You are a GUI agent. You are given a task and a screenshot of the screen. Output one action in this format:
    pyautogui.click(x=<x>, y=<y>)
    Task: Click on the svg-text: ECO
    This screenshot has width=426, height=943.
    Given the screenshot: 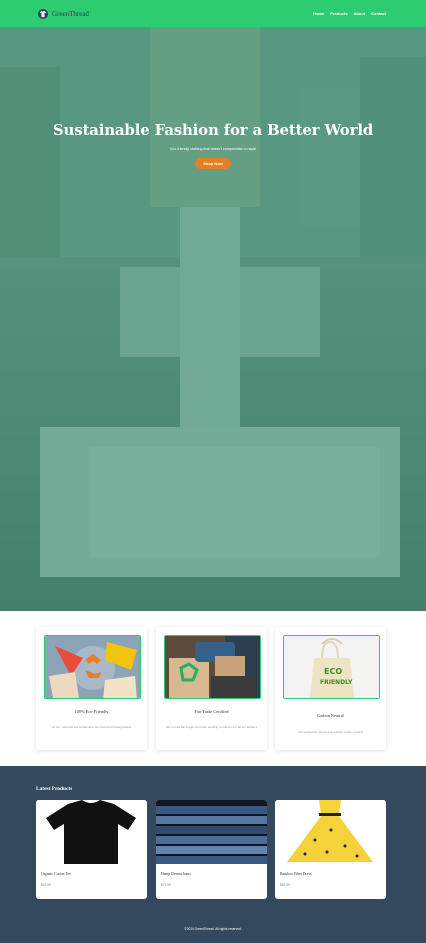 What is the action you would take?
    pyautogui.click(x=333, y=671)
    